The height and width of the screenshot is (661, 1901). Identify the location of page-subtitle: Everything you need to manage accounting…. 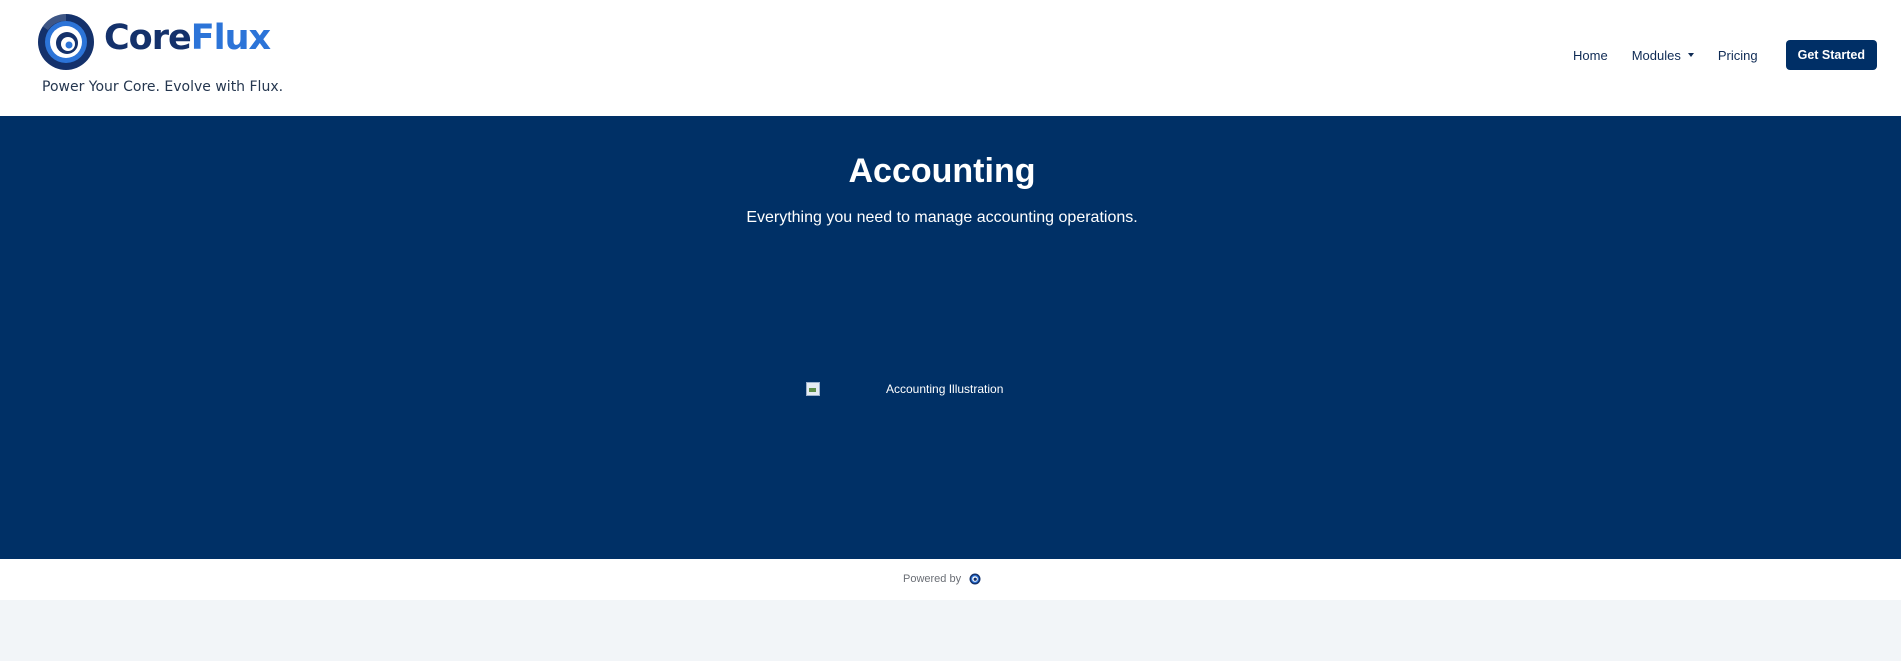
(942, 217).